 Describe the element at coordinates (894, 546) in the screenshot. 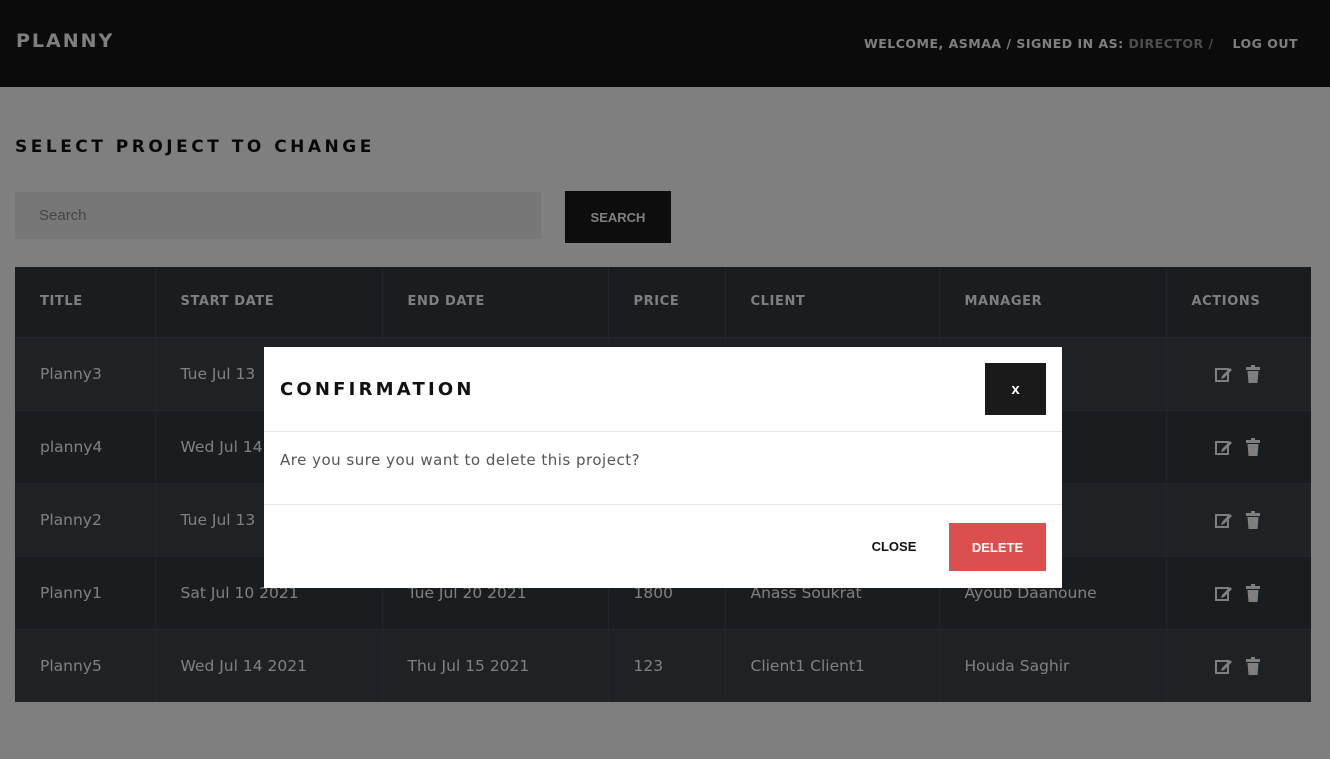

I see `close-button: CLOSE` at that location.